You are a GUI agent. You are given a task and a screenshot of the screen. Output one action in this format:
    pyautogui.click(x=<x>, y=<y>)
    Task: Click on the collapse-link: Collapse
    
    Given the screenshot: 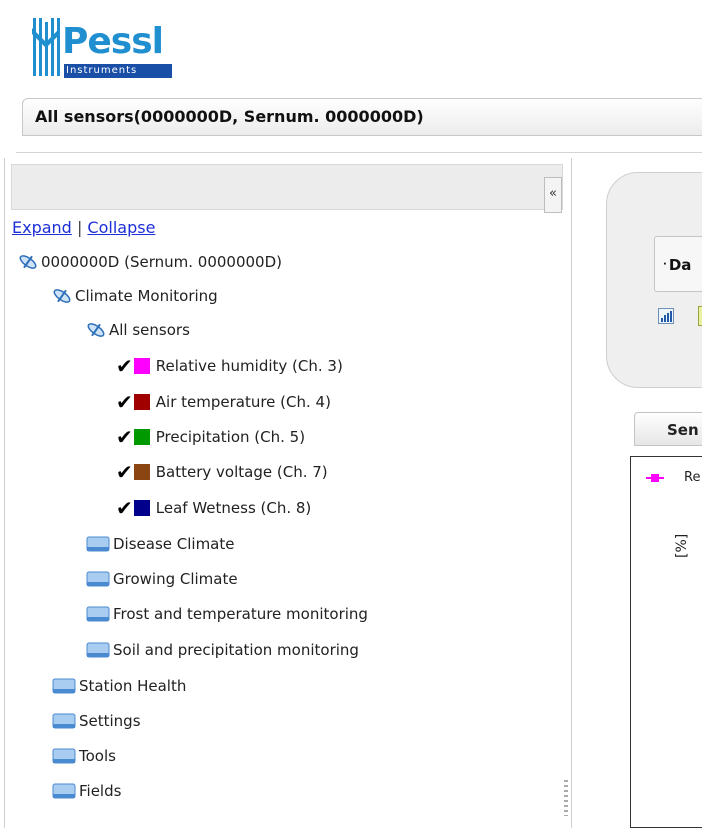 What is the action you would take?
    pyautogui.click(x=121, y=227)
    